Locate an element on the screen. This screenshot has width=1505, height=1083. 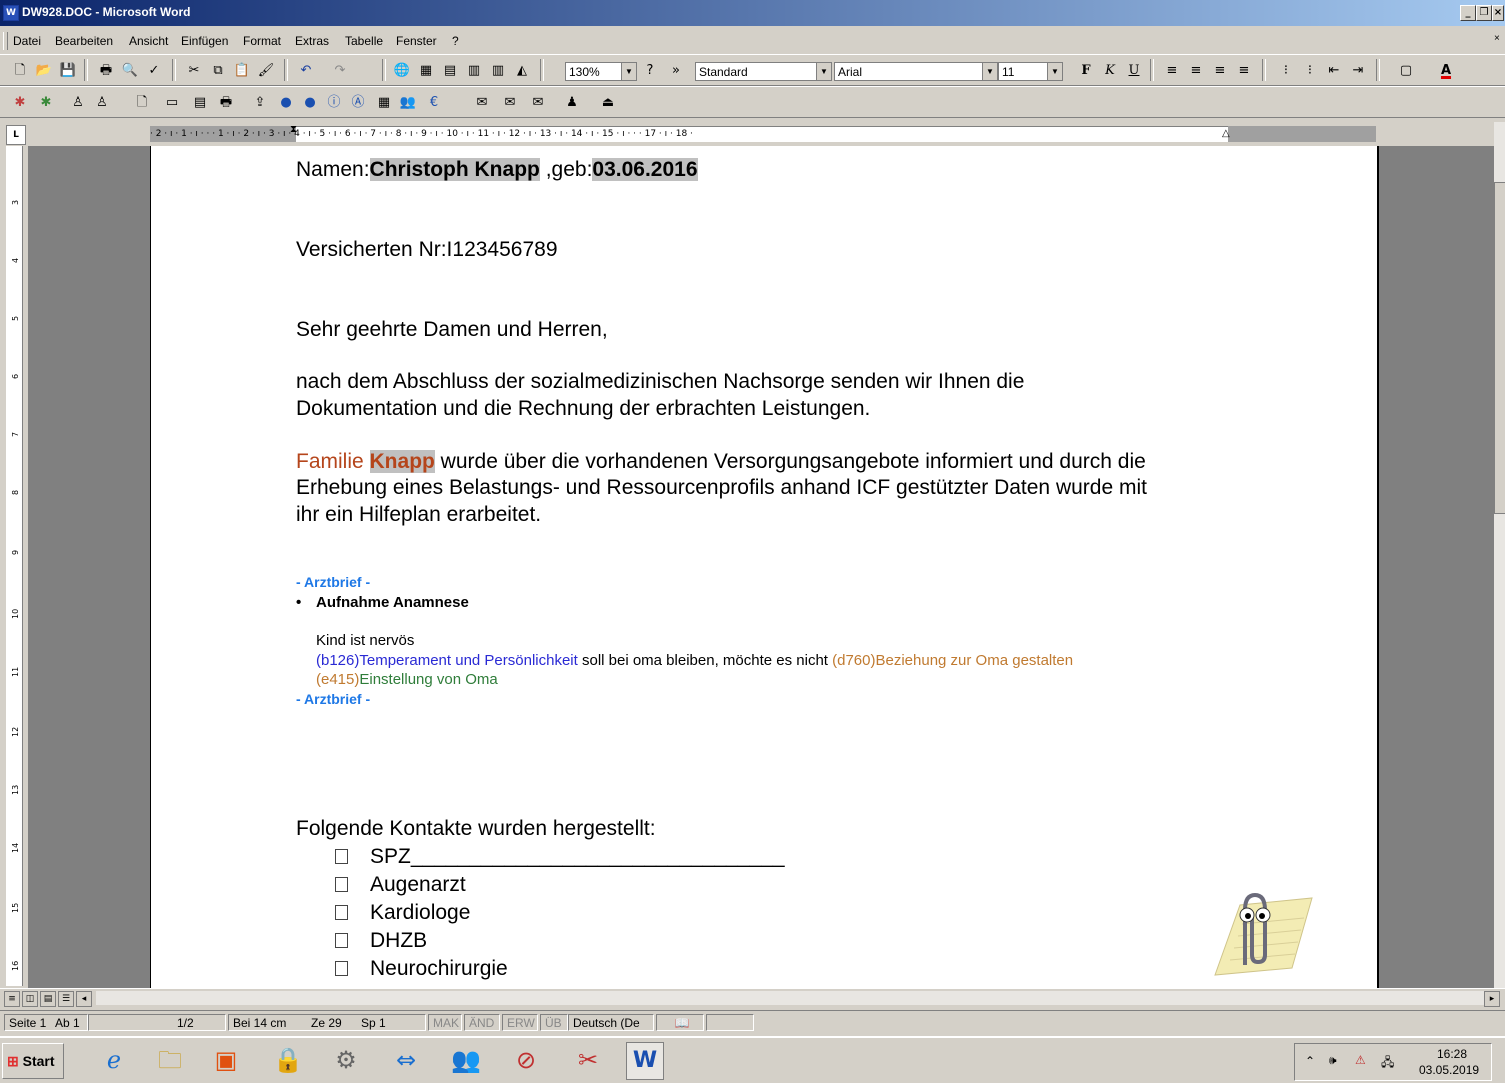
tools-icon: ✂ is located at coordinates (588, 1060).